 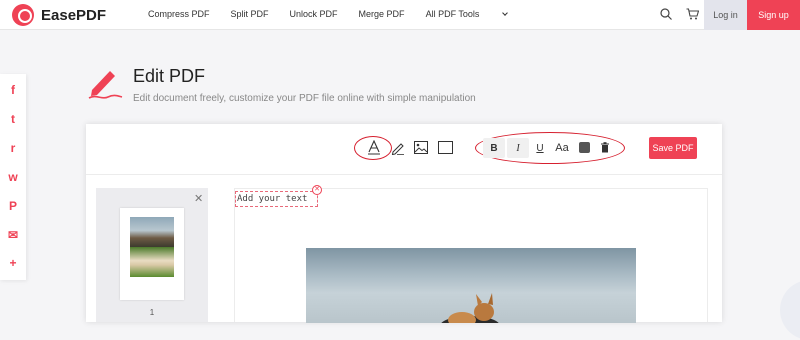 I want to click on page-title: Edit PDF, so click(x=169, y=76).